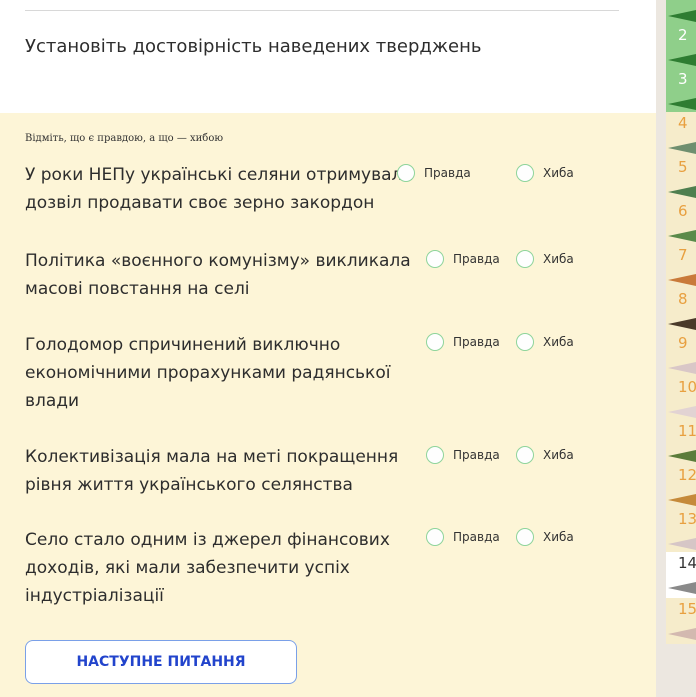 The width and height of the screenshot is (696, 697). What do you see at coordinates (219, 175) in the screenshot?
I see `statement-line: У роки НЕПу українські селяни отримували` at bounding box center [219, 175].